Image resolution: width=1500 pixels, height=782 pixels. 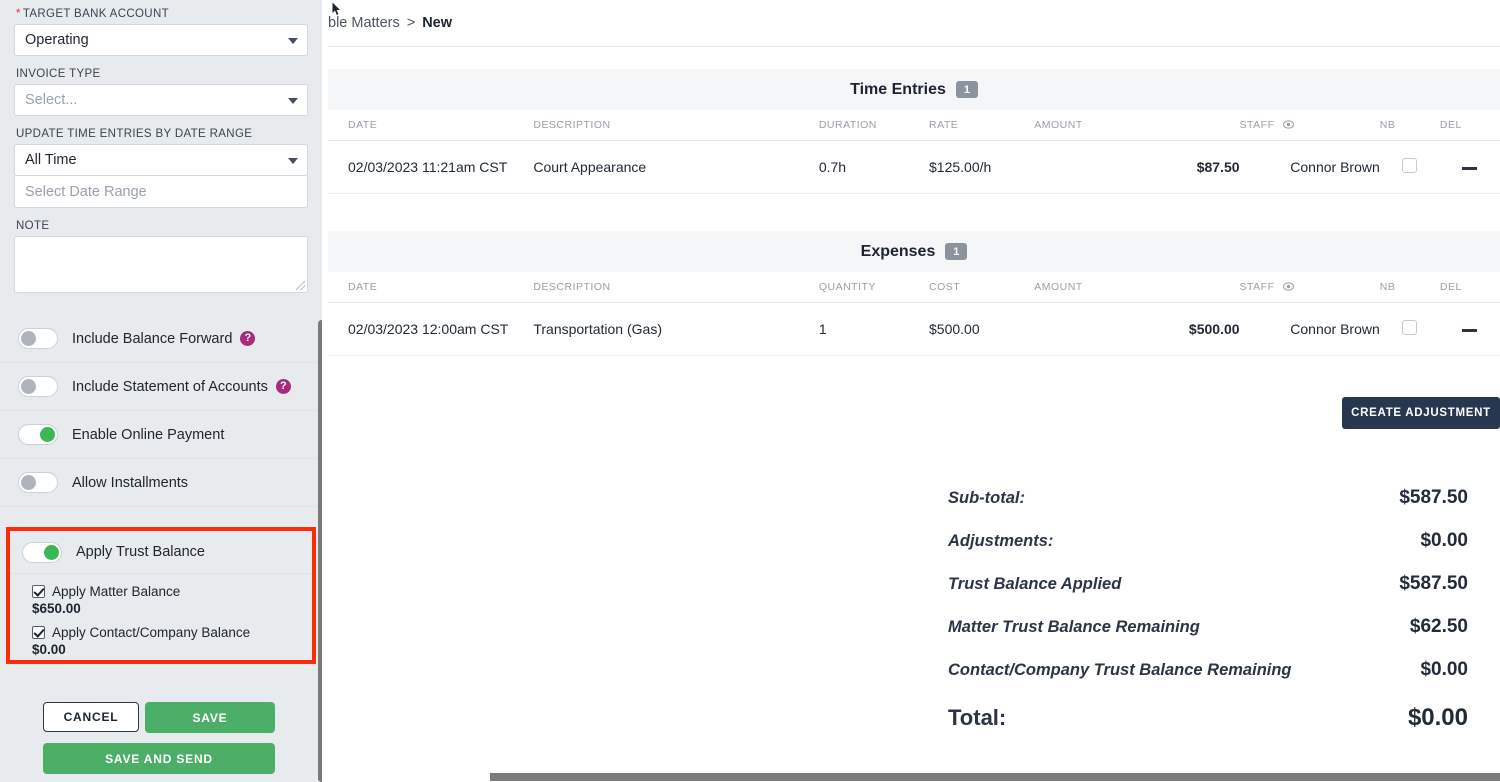 I want to click on total-row-adjustments: Adjustments: $0.00, so click(x=1208, y=541).